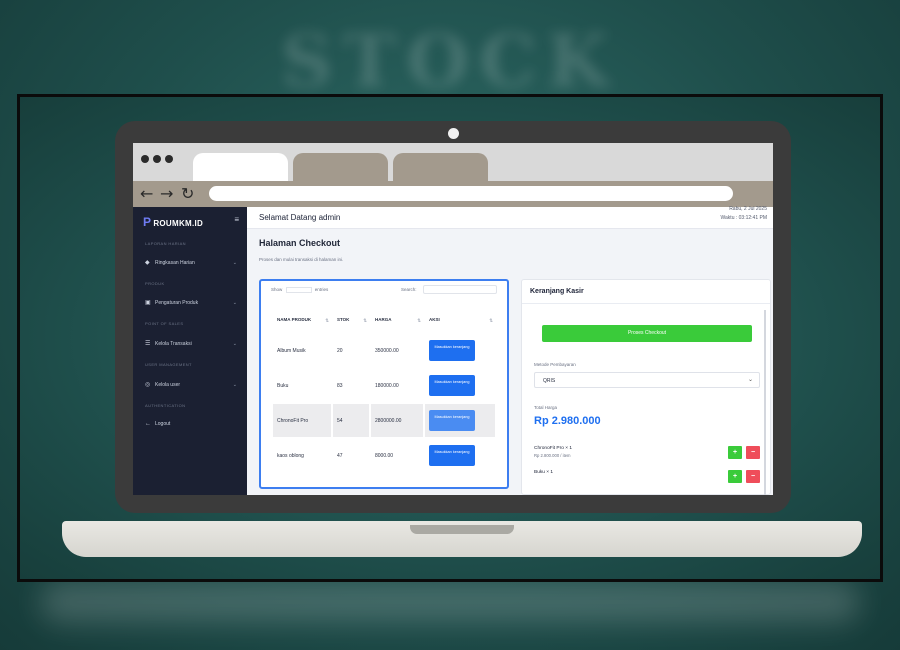  I want to click on cell-stok: 83, so click(351, 385).